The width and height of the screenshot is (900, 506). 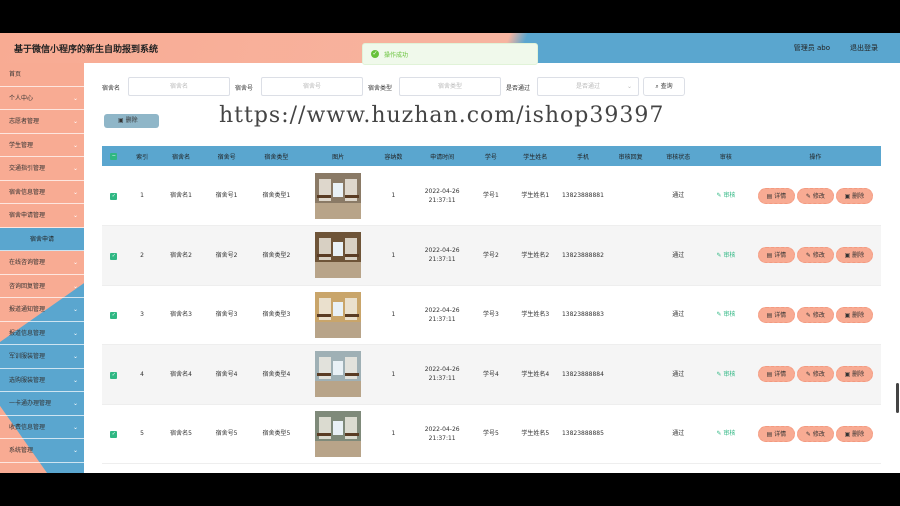 I want to click on sidebar-item-label: 宿舍信息管理, so click(x=27, y=192).